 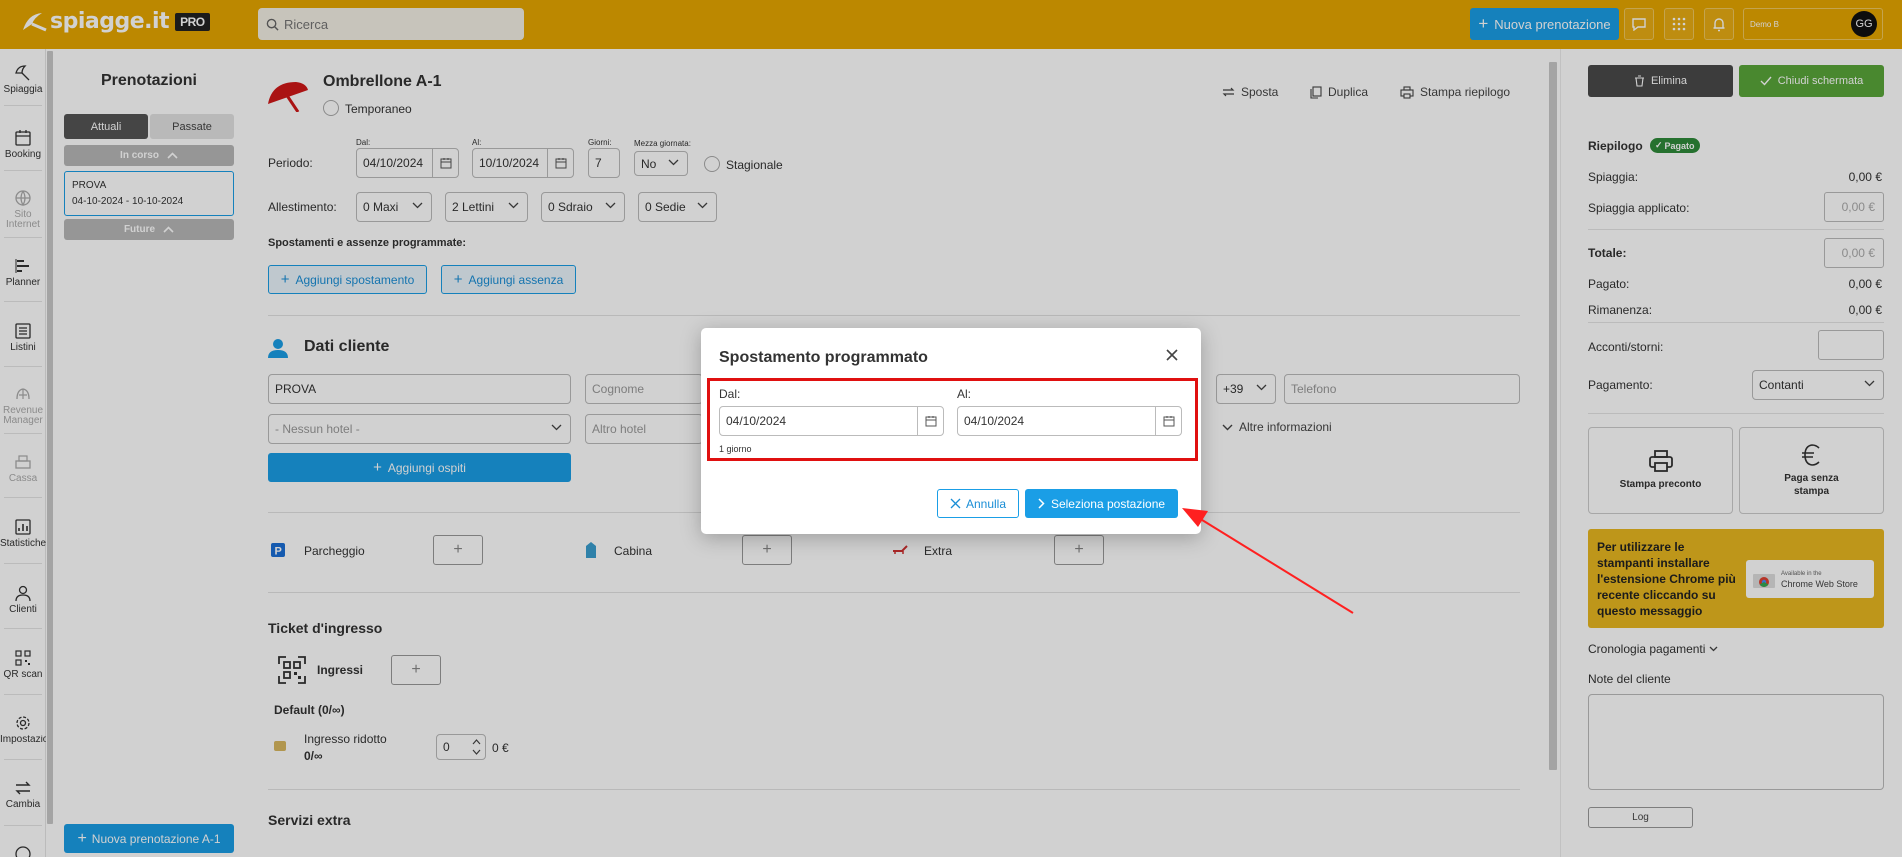 I want to click on chevron-right-icon, so click(x=1041, y=503).